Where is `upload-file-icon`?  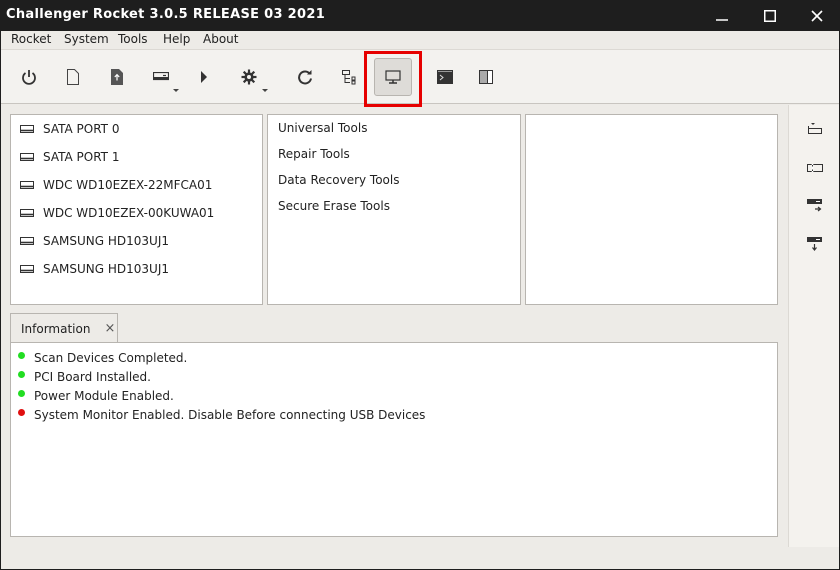 upload-file-icon is located at coordinates (117, 77).